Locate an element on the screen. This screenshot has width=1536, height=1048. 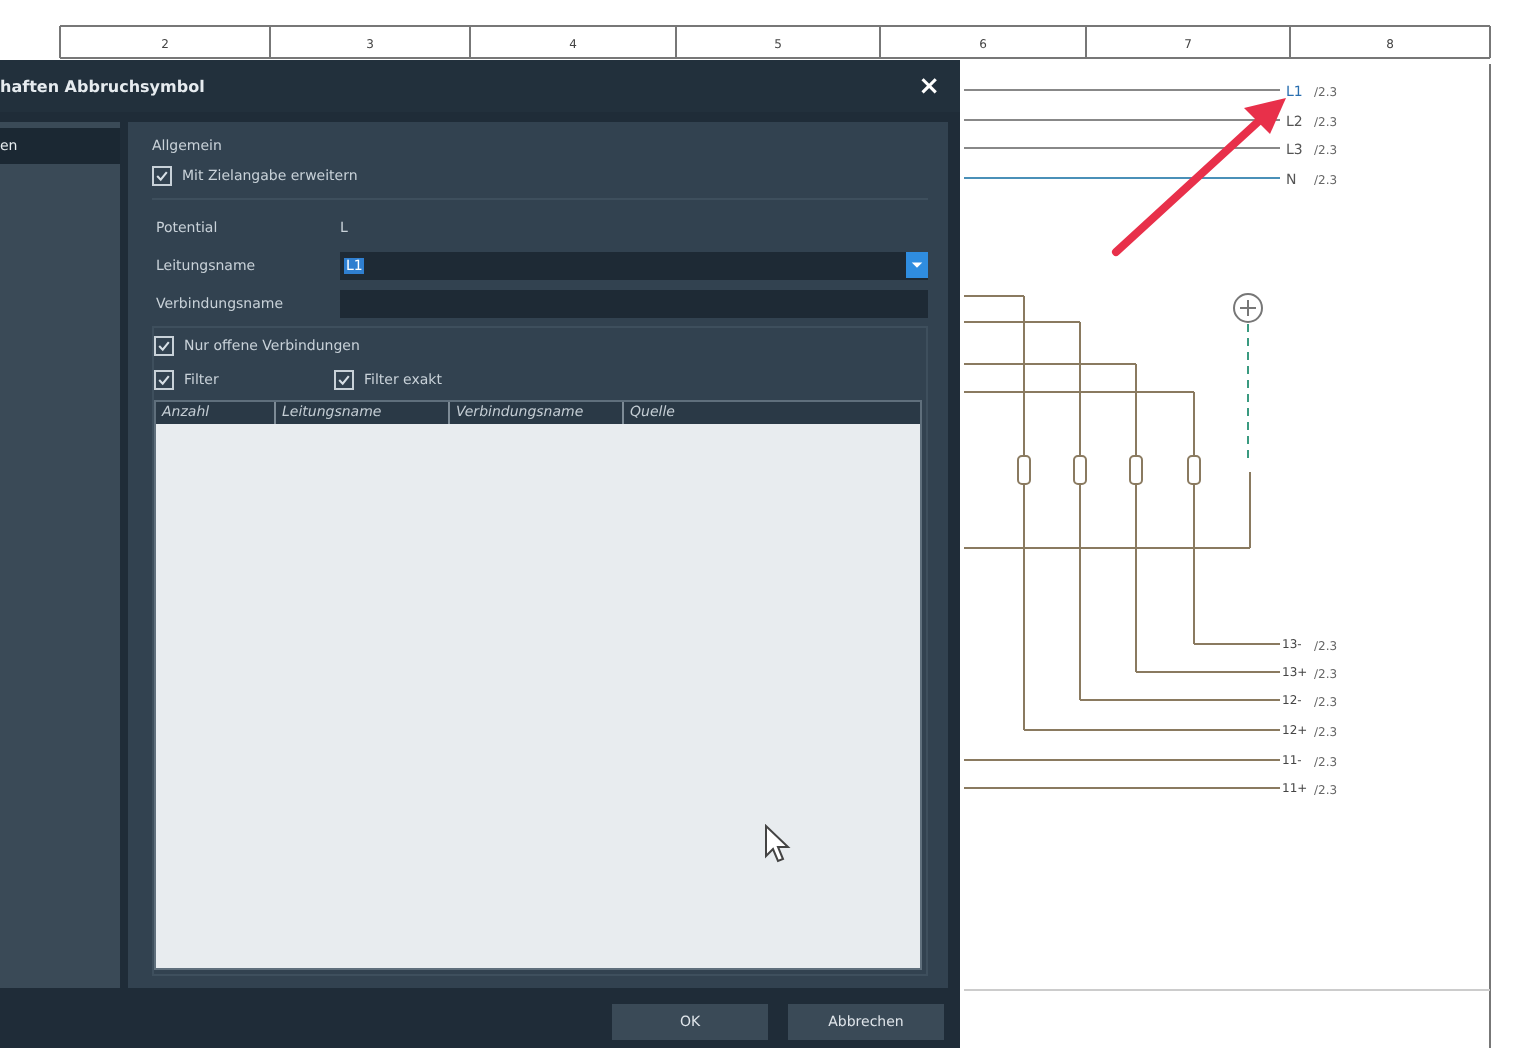
arrow-icon is located at coordinates (1199, 177).